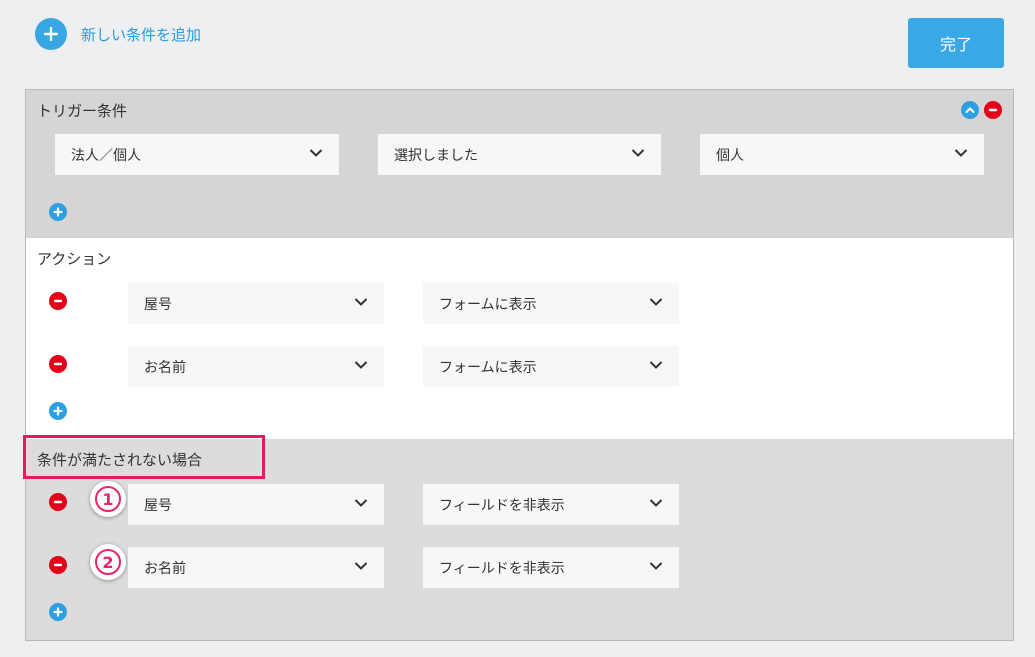  Describe the element at coordinates (106, 155) in the screenshot. I see `trigger-field-value: 法人／個人` at that location.